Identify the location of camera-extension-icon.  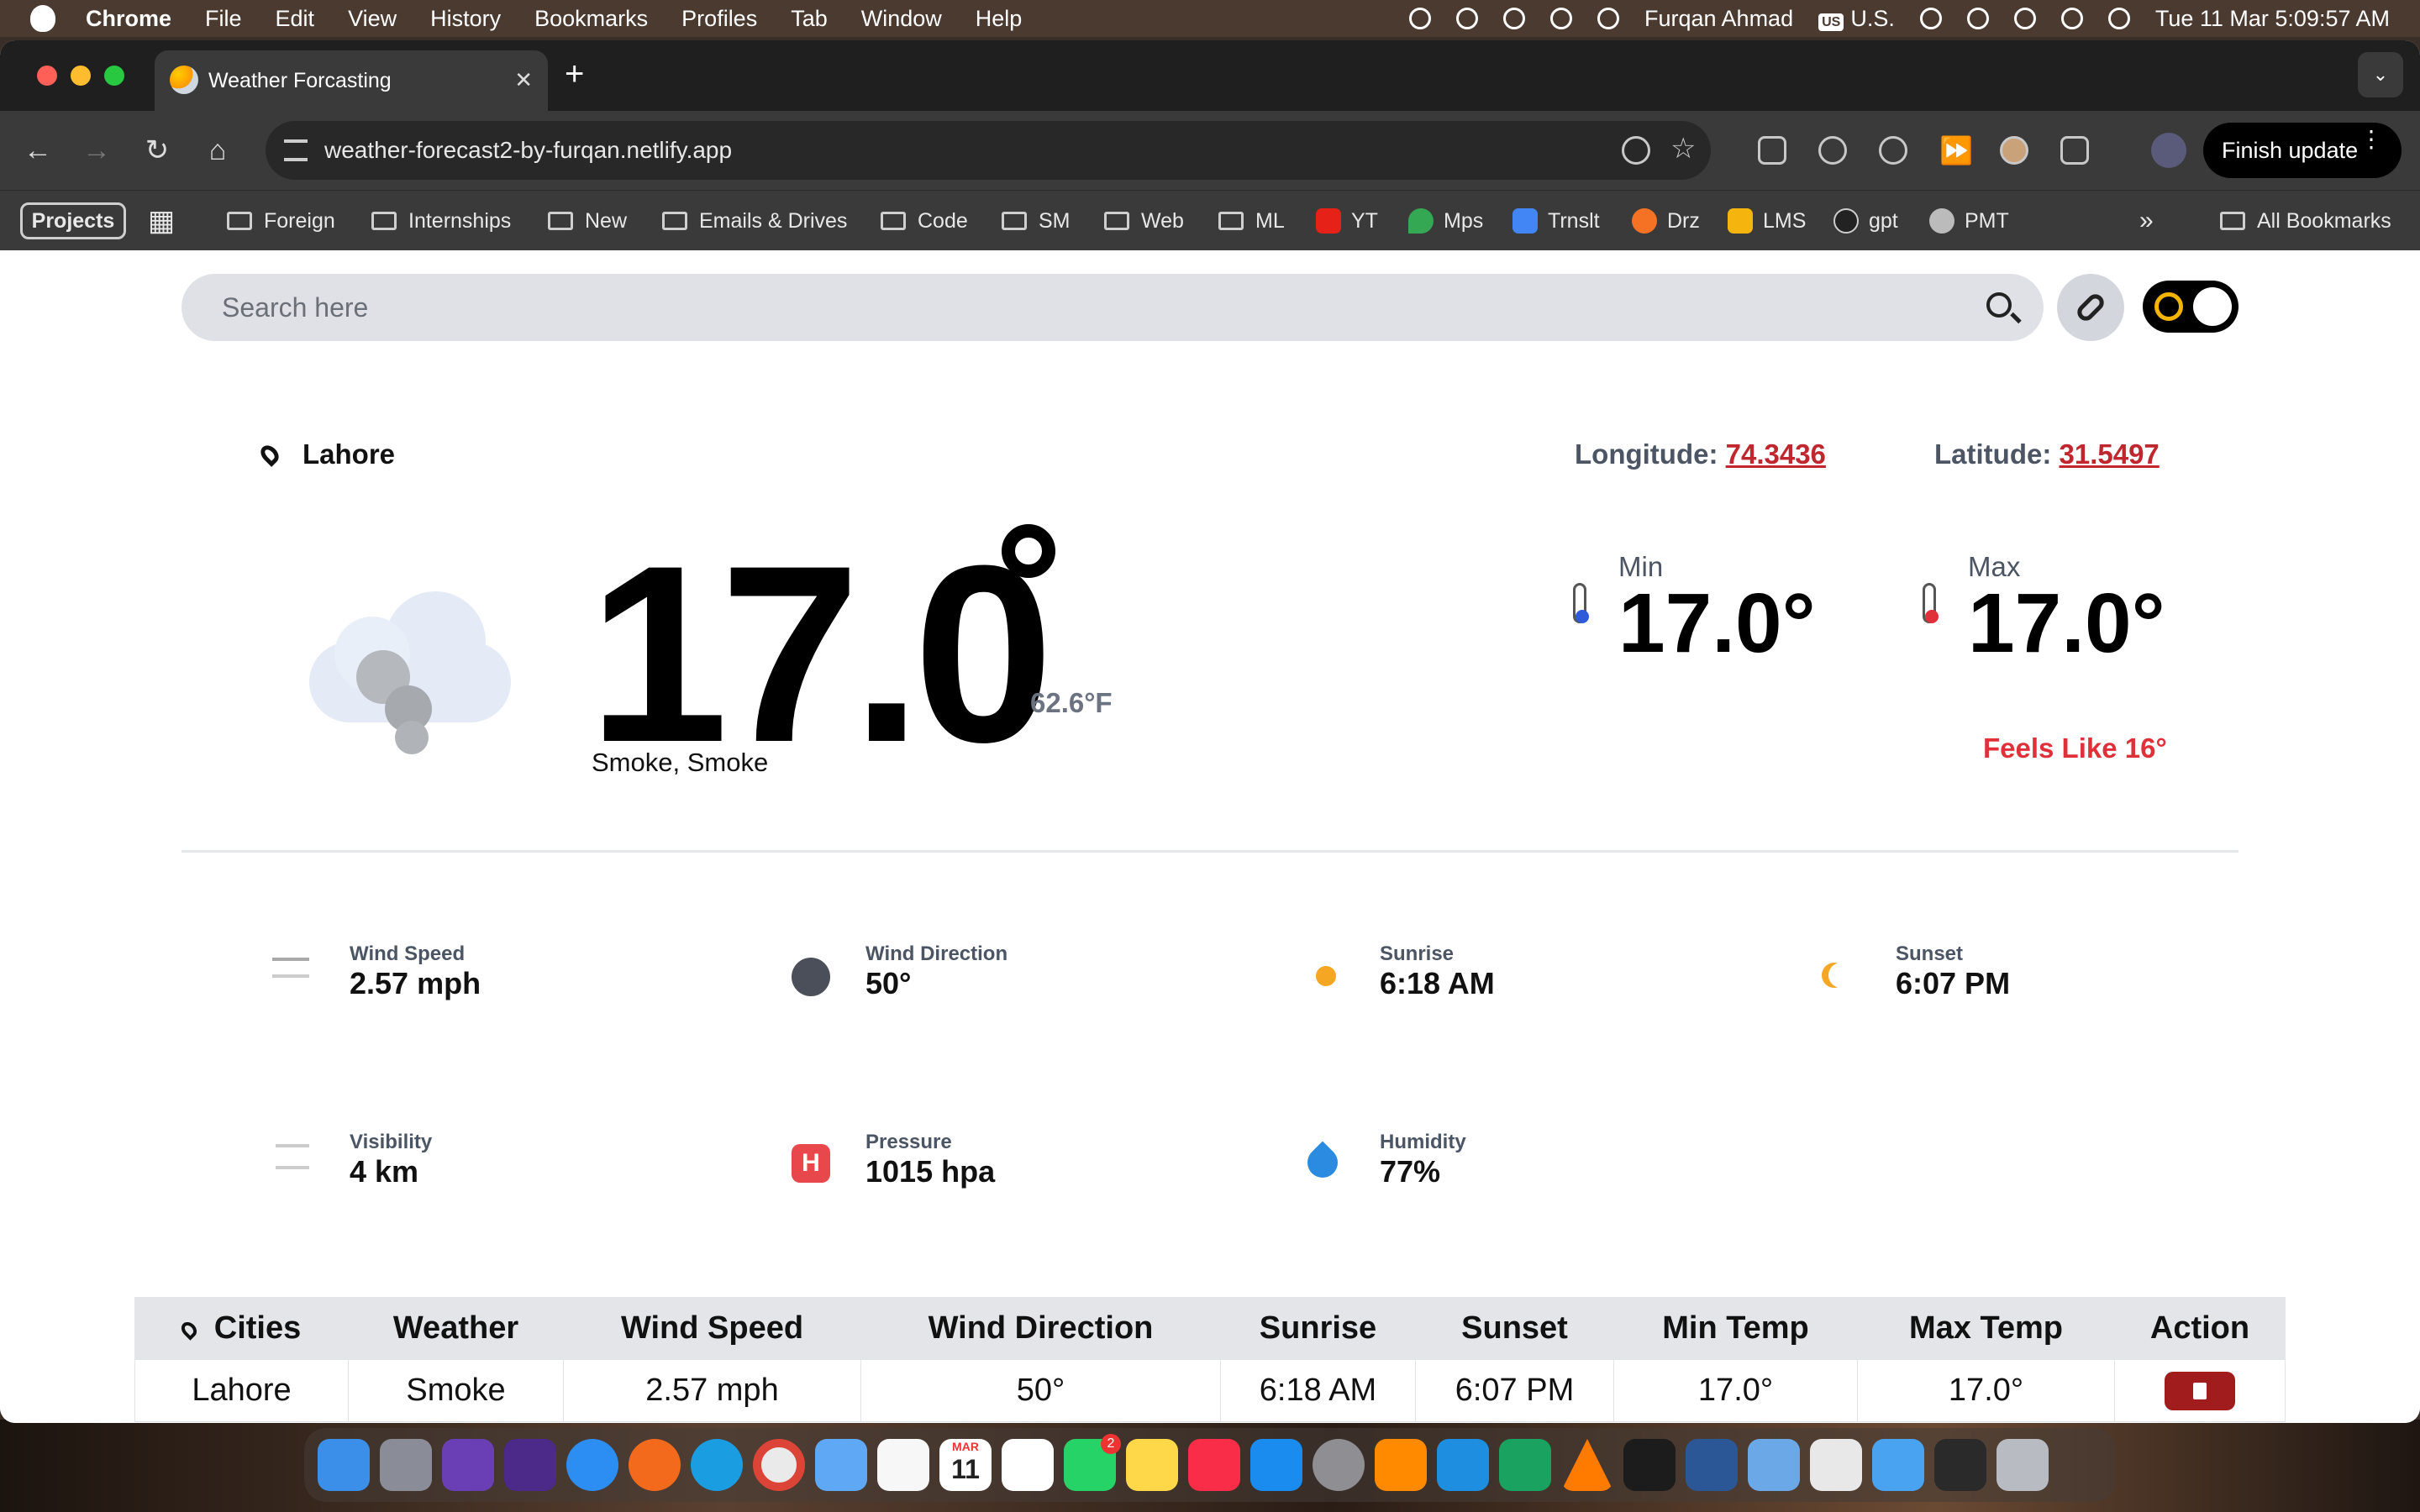
(1772, 150).